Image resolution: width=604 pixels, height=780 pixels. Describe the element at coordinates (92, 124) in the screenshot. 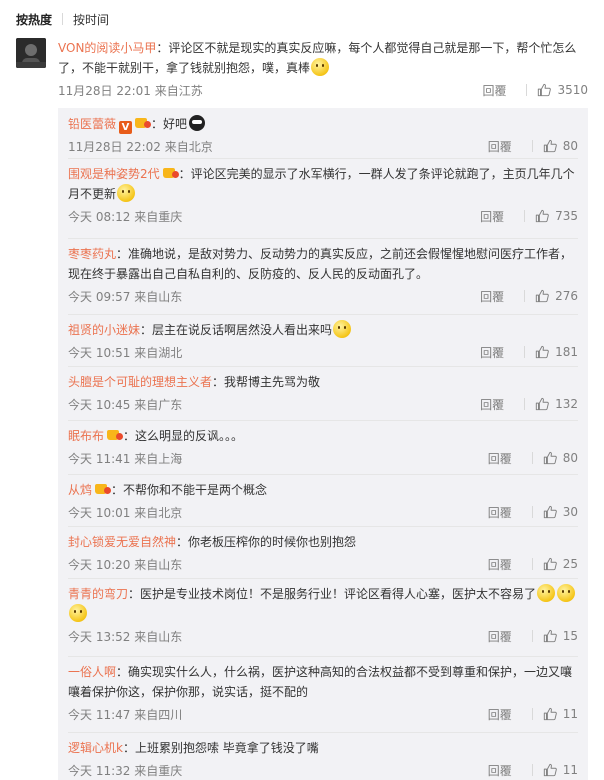

I see `reply-username: 铅医蕾薇` at that location.